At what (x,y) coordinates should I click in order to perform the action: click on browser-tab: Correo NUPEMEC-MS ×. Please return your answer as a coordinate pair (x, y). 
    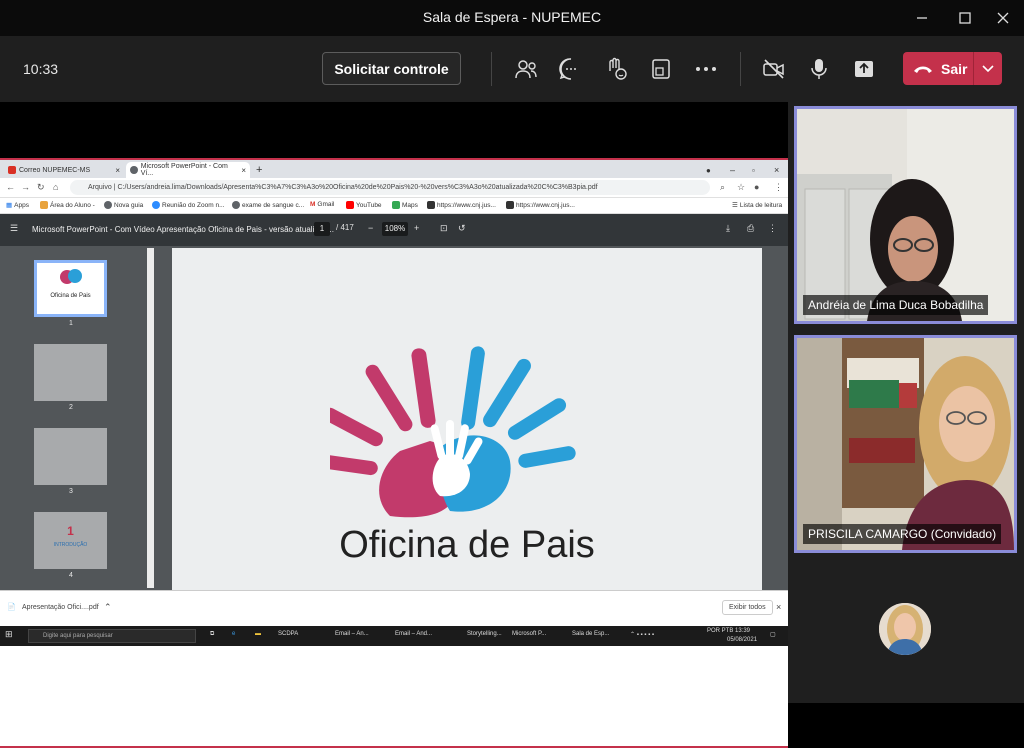
    Looking at the image, I should click on (64, 170).